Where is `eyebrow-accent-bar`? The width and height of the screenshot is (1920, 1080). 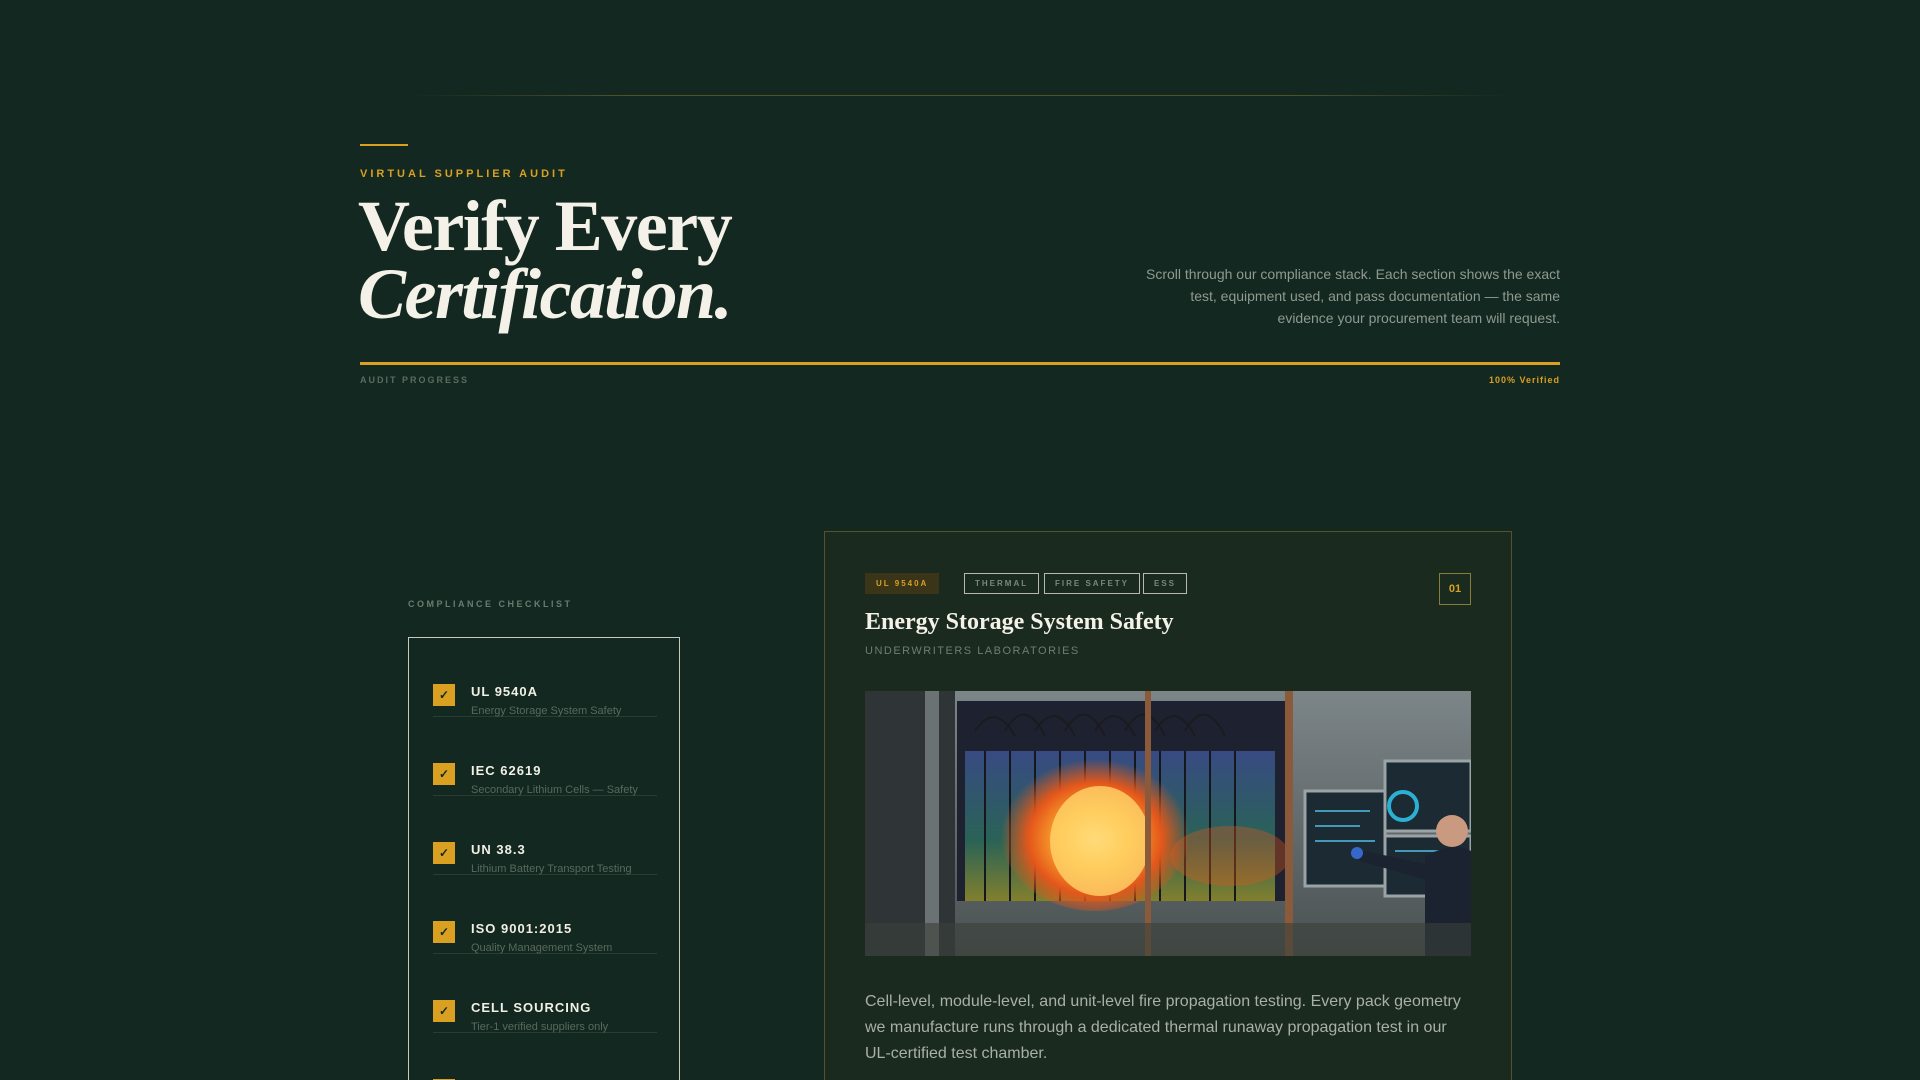 eyebrow-accent-bar is located at coordinates (384, 145).